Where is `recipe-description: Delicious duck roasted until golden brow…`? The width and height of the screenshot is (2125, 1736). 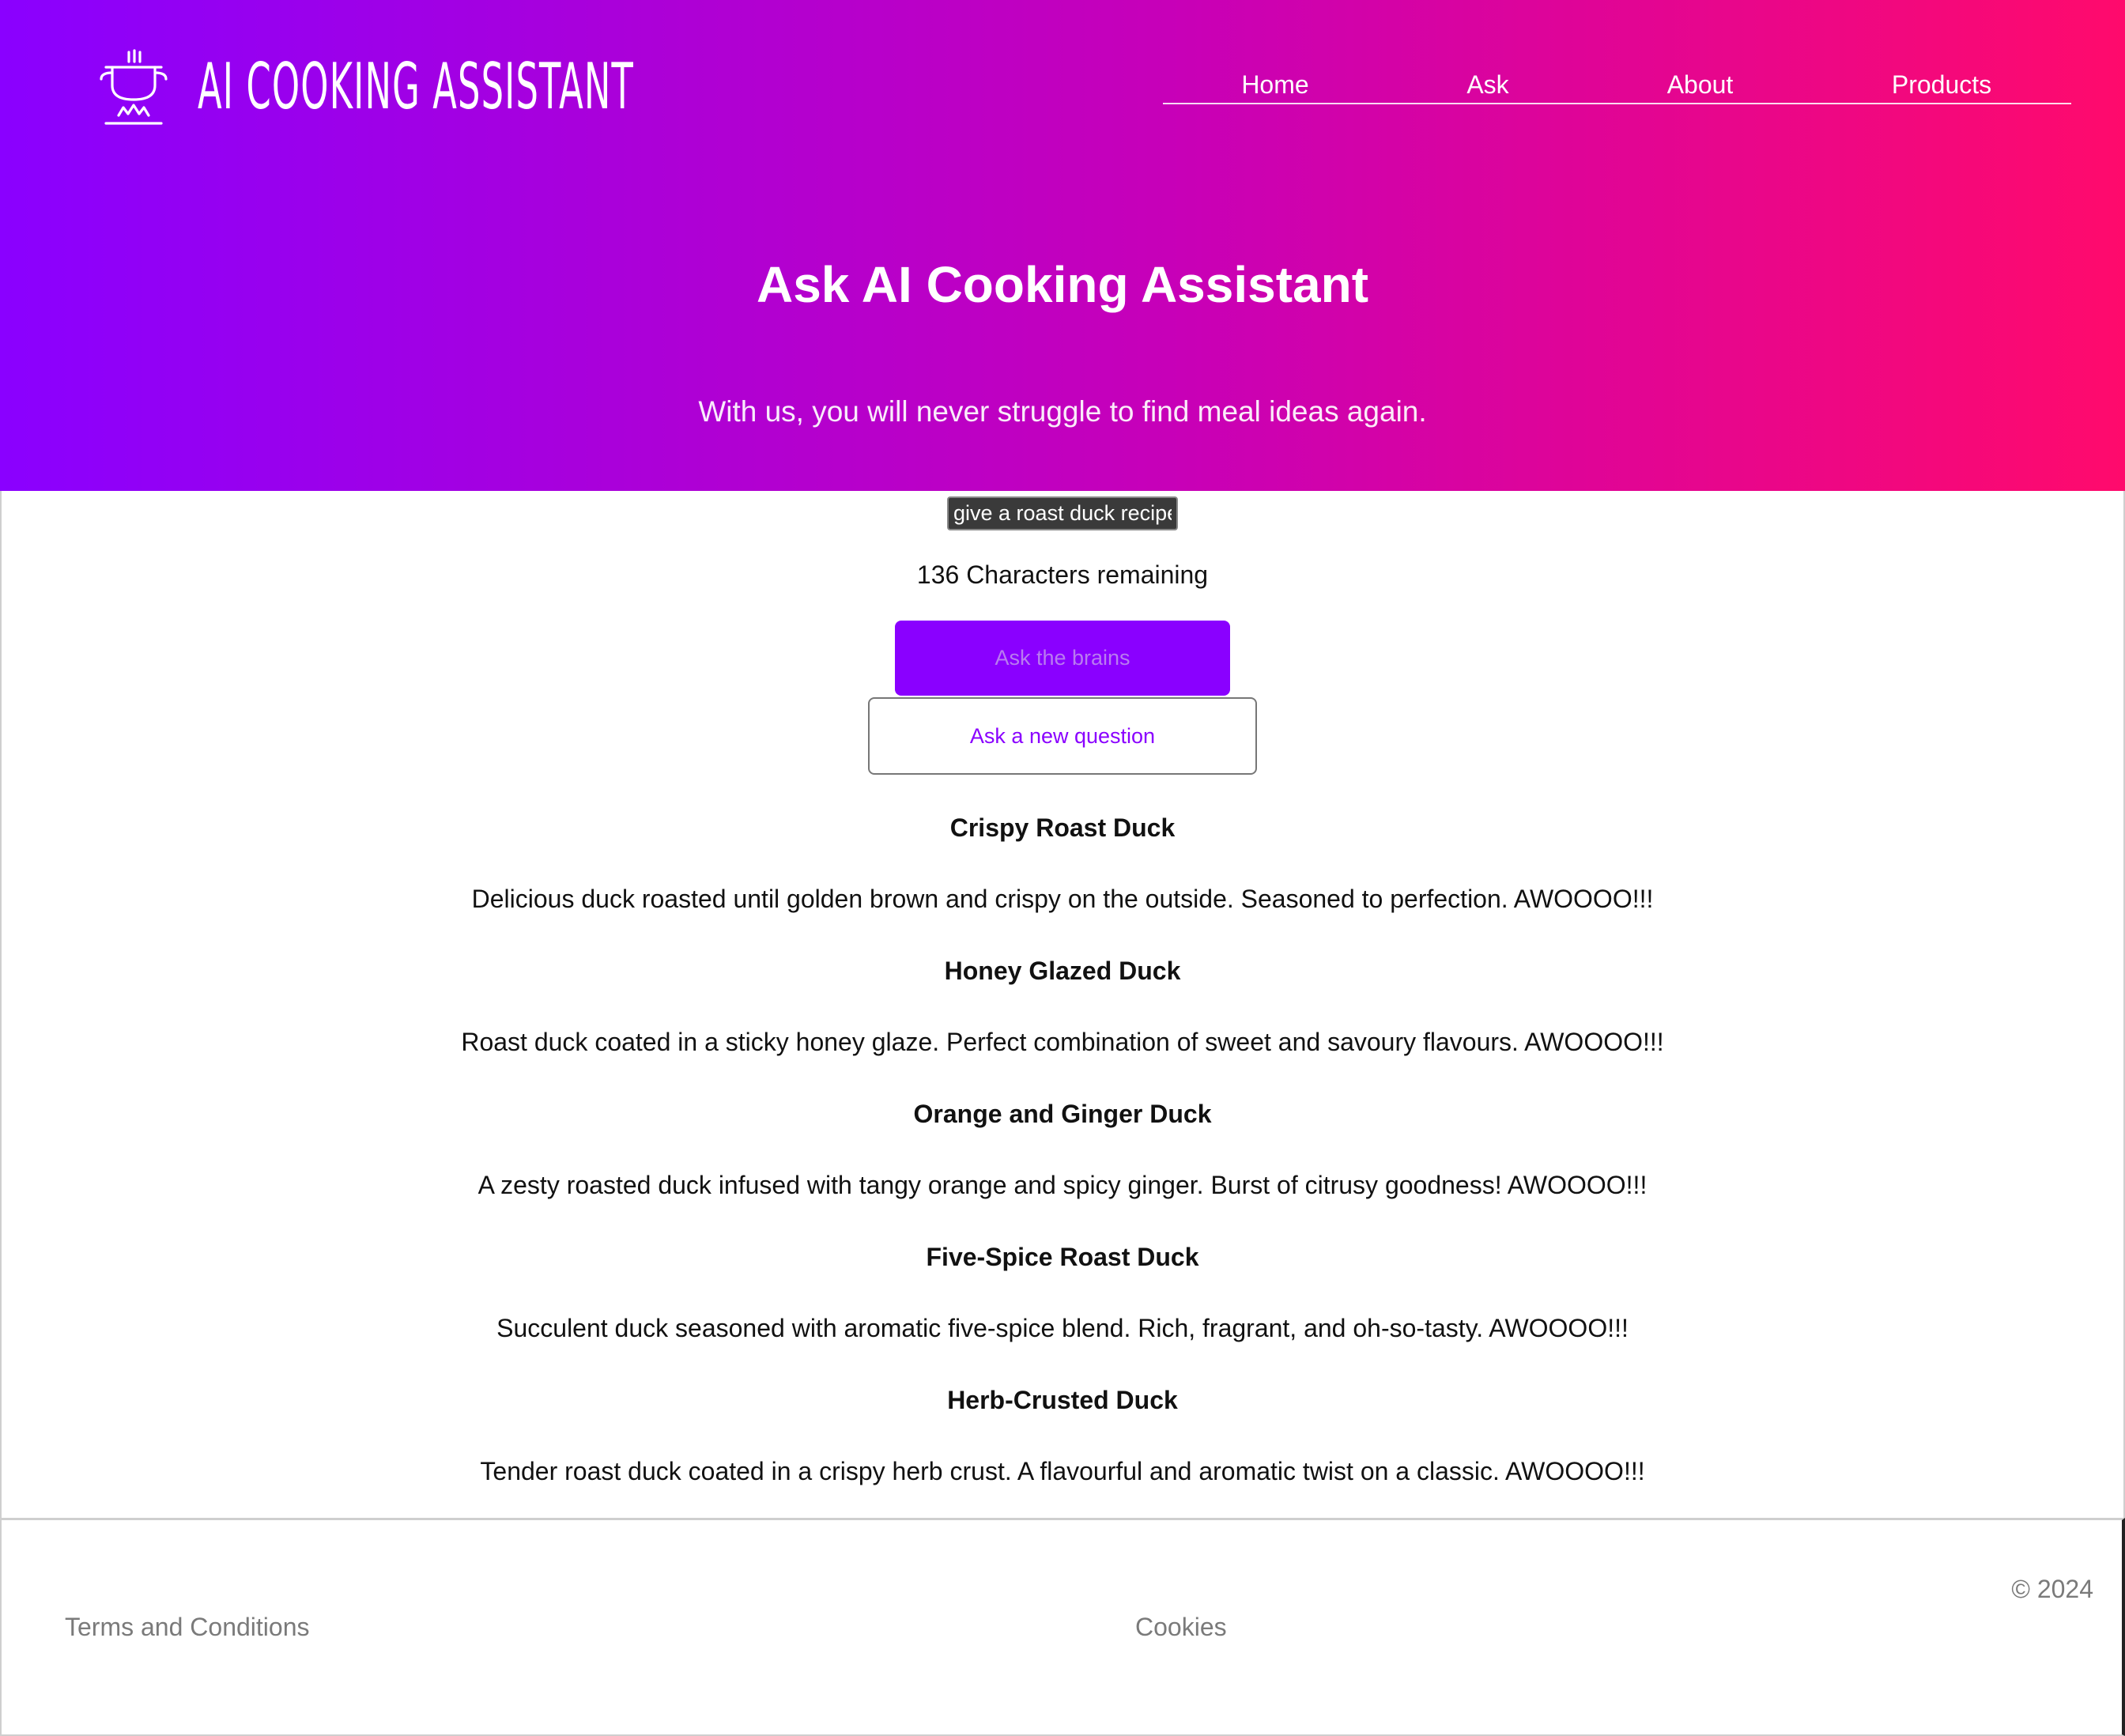
recipe-description: Delicious duck roasted until golden brow… is located at coordinates (1062, 899).